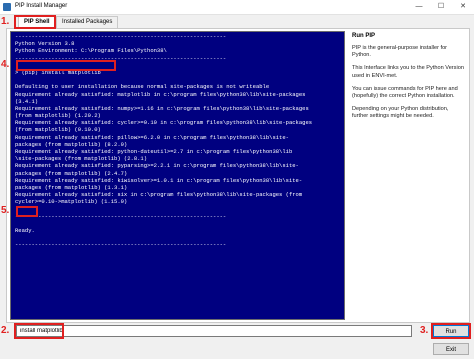 The height and width of the screenshot is (359, 474). Describe the element at coordinates (87, 22) in the screenshot. I see `tab-installed-packages: Installed Packages` at that location.